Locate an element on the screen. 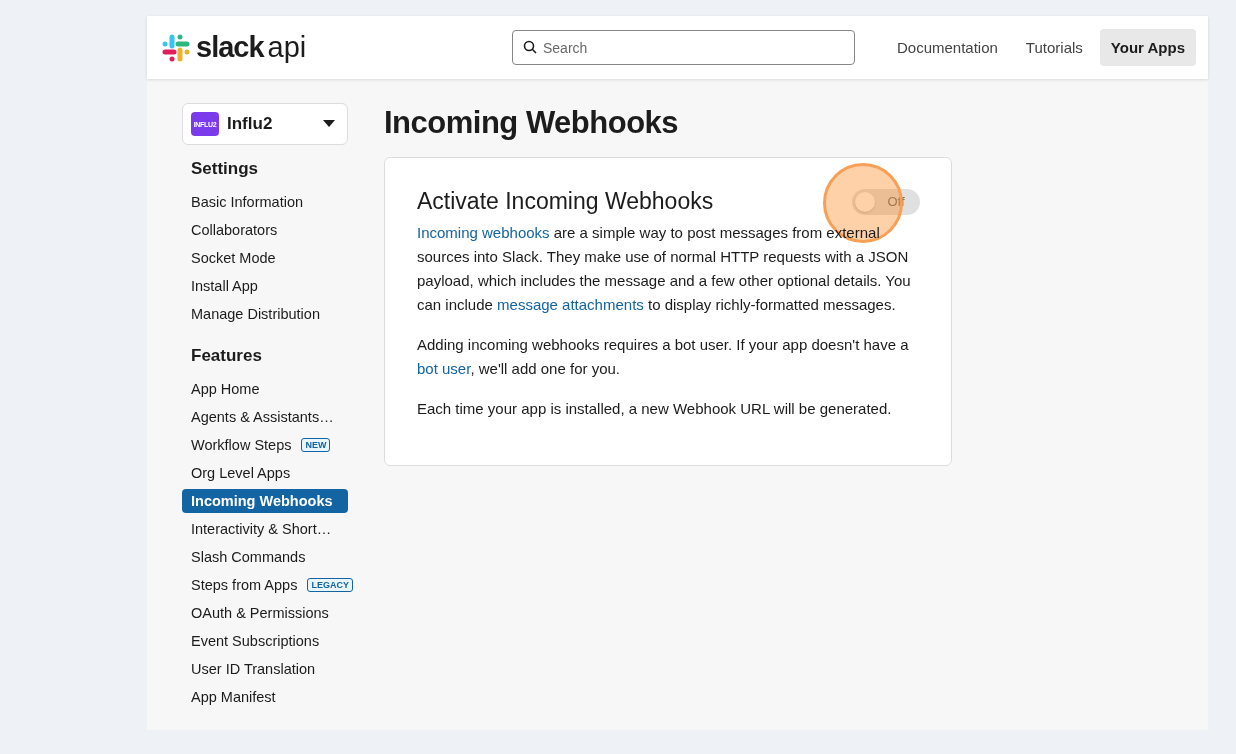 This screenshot has width=1236, height=754. sidebar-item: Incoming Webhooks is located at coordinates (265, 501).